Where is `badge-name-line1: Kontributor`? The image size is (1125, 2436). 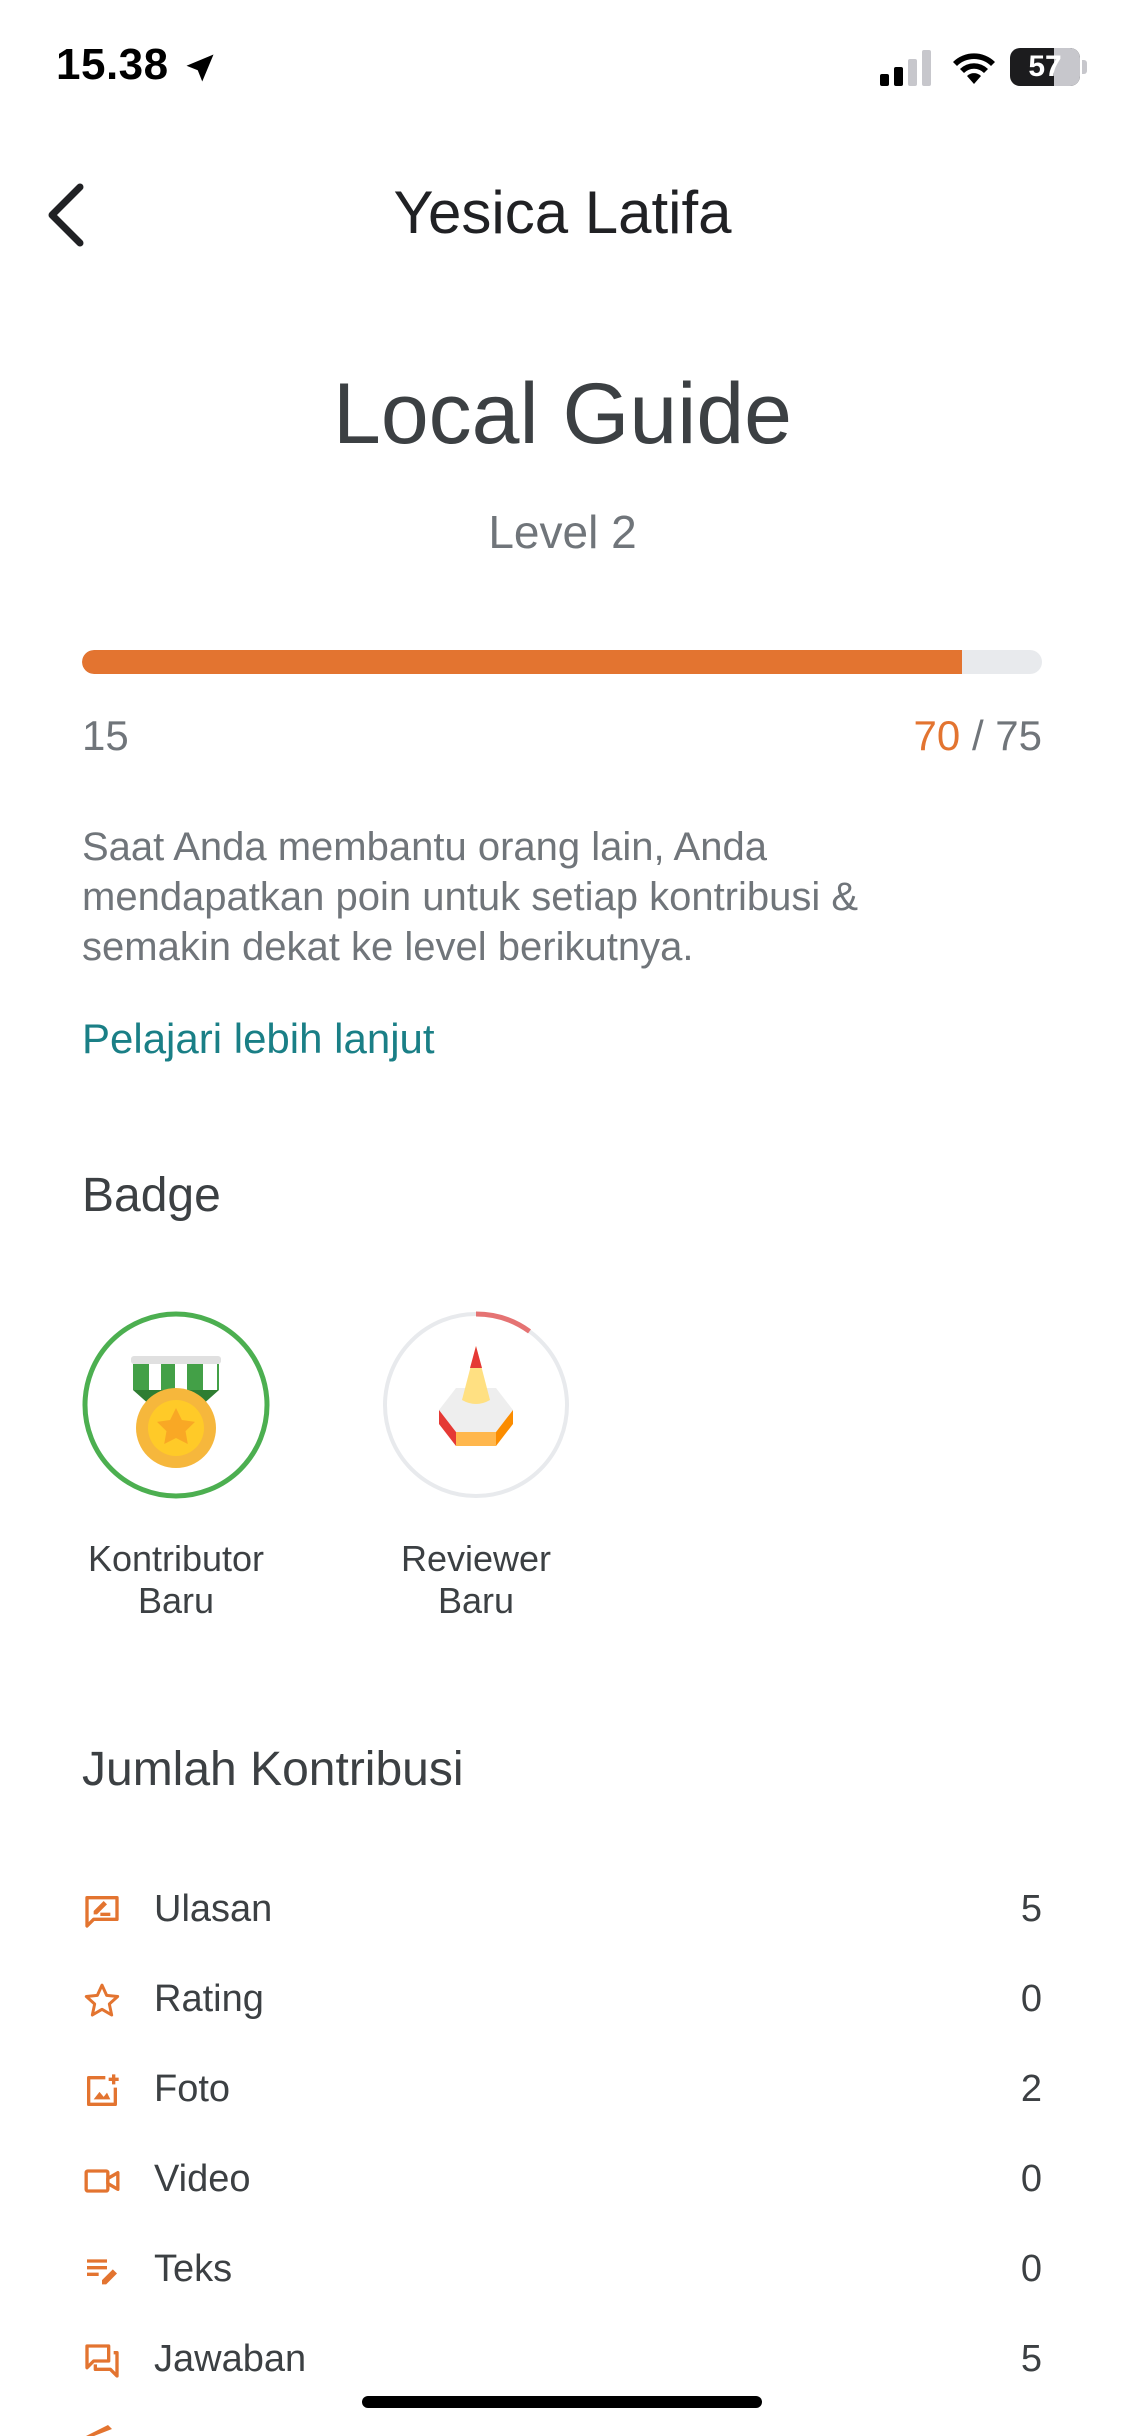 badge-name-line1: Kontributor is located at coordinates (176, 1558).